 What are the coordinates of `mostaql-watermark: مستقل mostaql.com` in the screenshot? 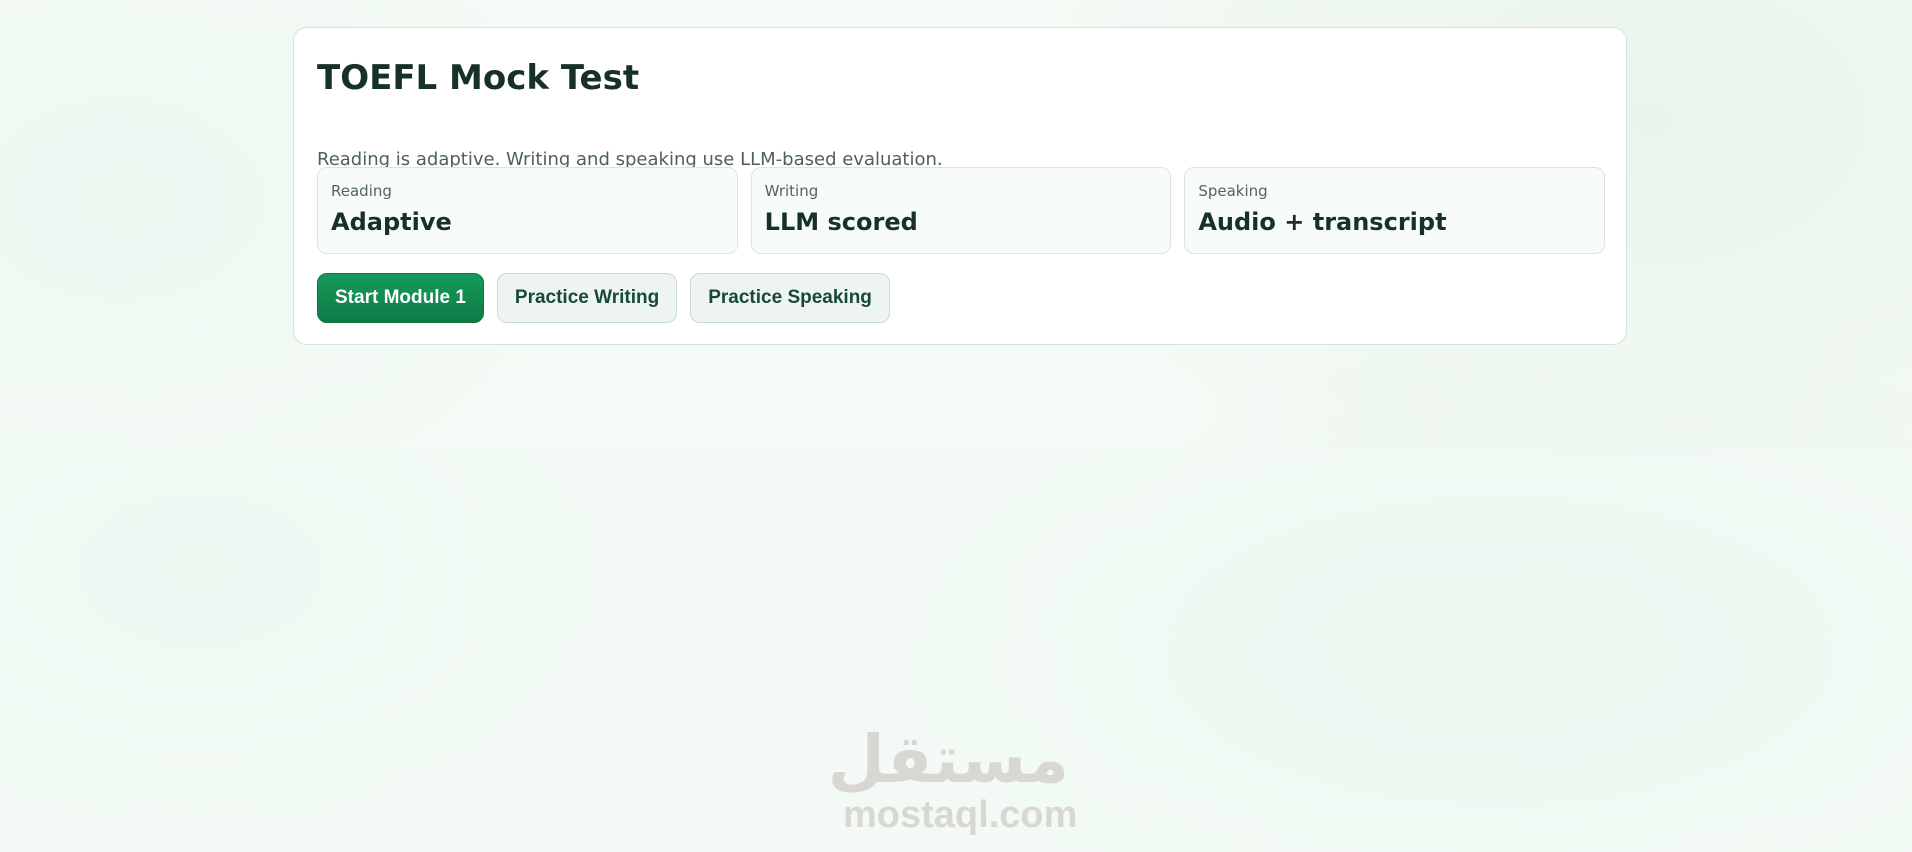 It's located at (952, 780).